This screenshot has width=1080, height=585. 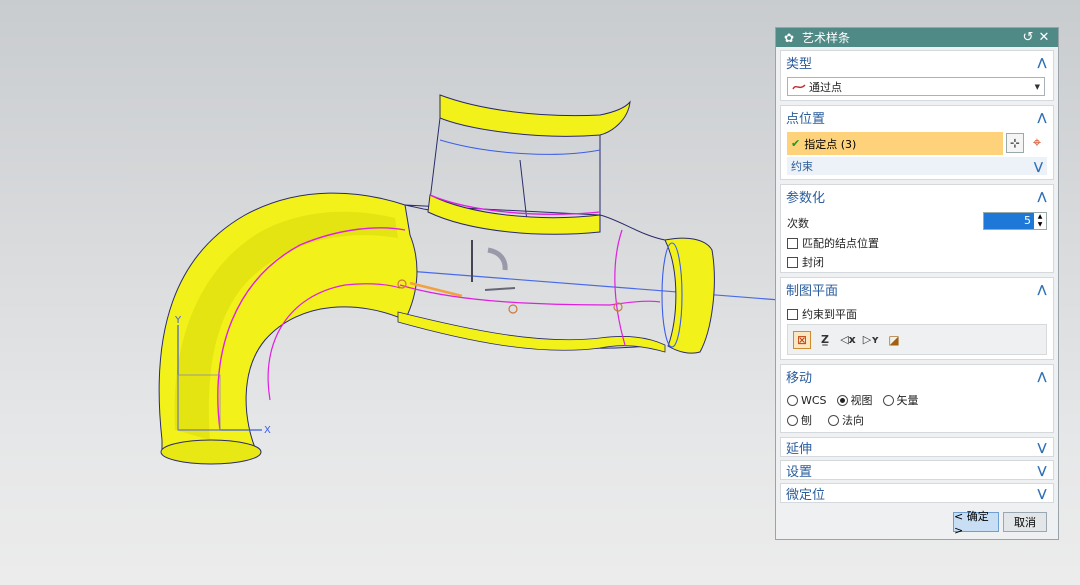 What do you see at coordinates (895, 143) in the screenshot?
I see `specify-point-row: ✔ 指定点 (3)` at bounding box center [895, 143].